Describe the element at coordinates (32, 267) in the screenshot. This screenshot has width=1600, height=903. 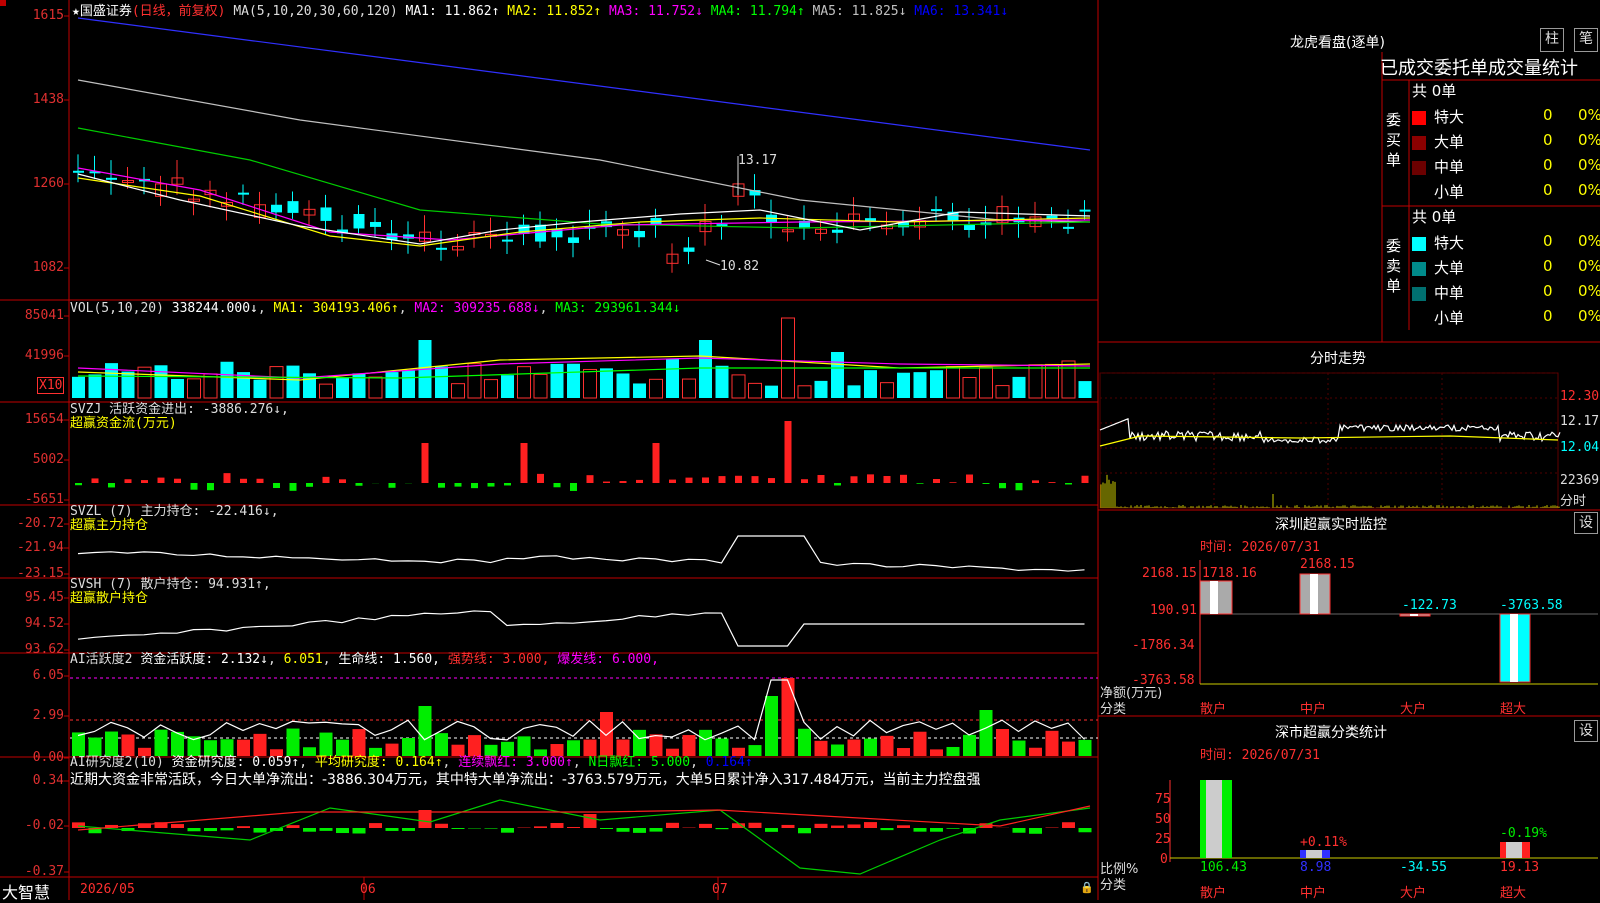
I see `price-axis-label: 1082` at that location.